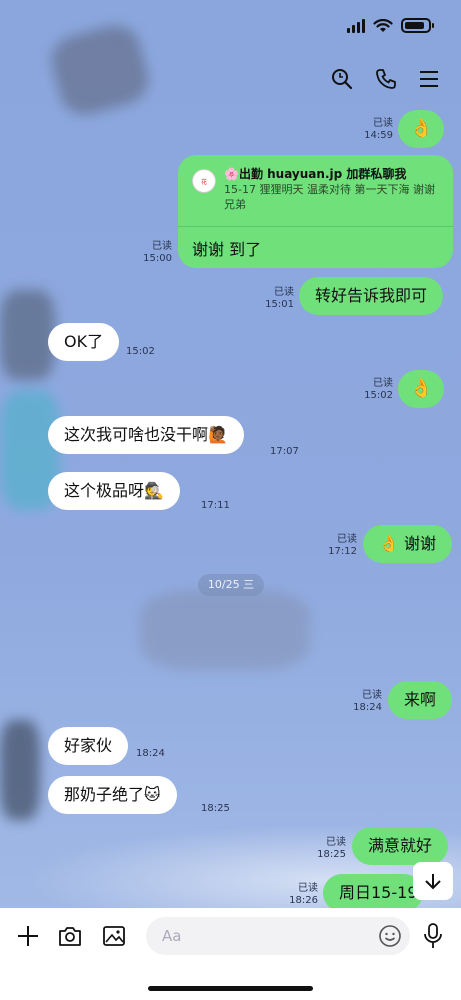 Image resolution: width=461 pixels, height=1000 pixels. Describe the element at coordinates (112, 795) in the screenshot. I see `message-bubble: 那奶子绝了🐱` at that location.